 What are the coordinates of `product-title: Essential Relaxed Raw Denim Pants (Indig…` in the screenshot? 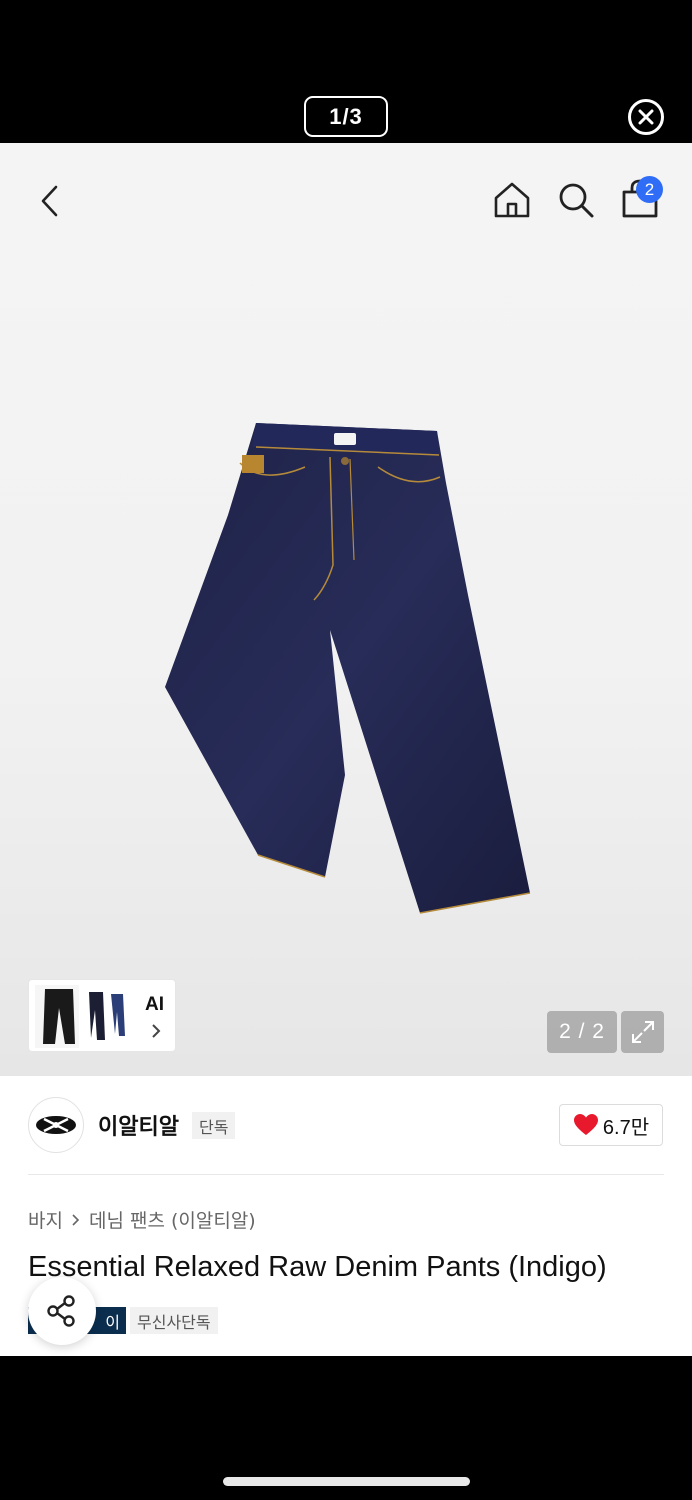 It's located at (317, 1267).